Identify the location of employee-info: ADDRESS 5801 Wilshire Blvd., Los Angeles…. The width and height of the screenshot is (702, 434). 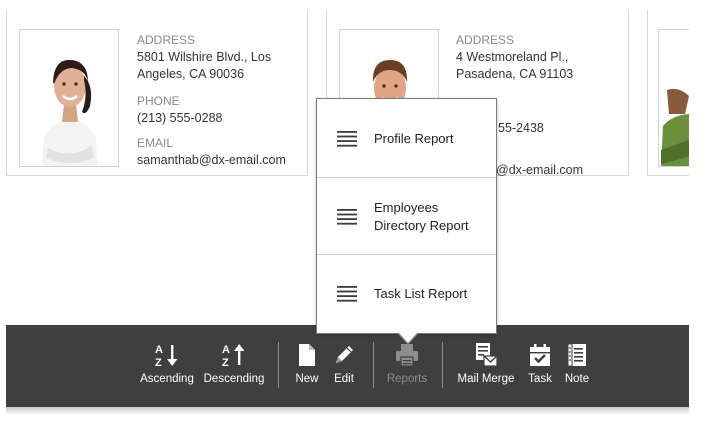
(222, 100).